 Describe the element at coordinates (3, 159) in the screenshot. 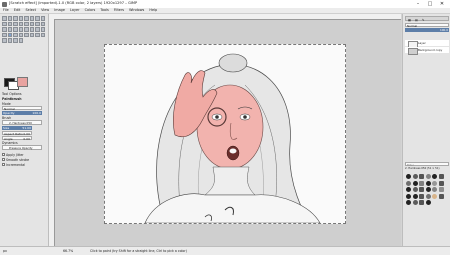

I see `smooth-stroke-checkbox` at that location.